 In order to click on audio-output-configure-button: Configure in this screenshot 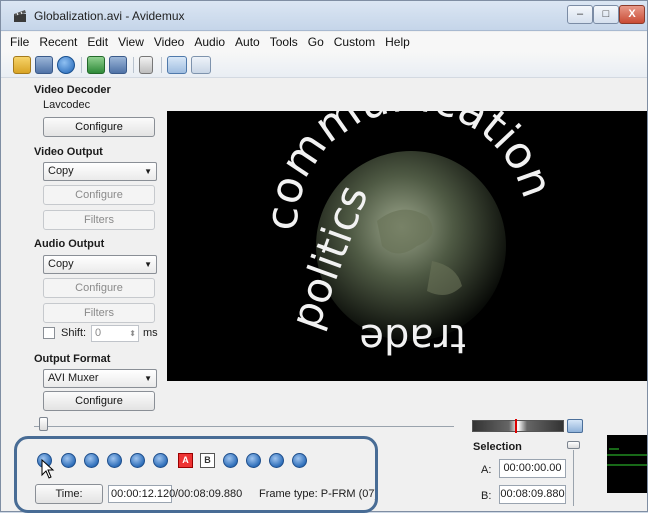, I will do `click(99, 288)`.